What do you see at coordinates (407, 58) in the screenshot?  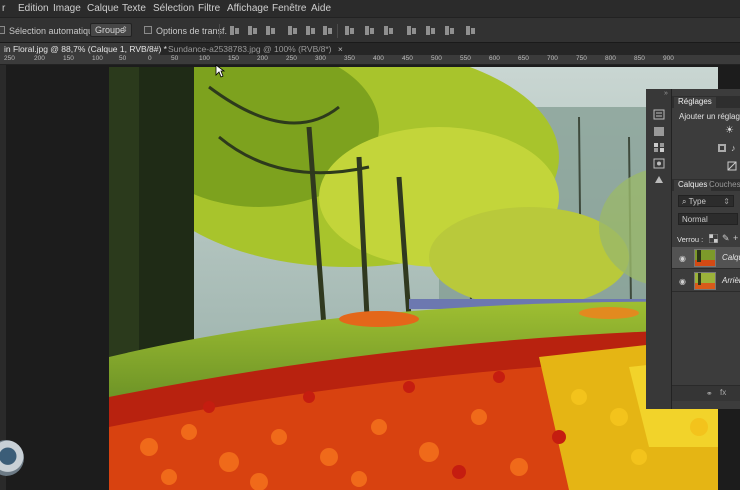 I see `ruler-tick: 450` at bounding box center [407, 58].